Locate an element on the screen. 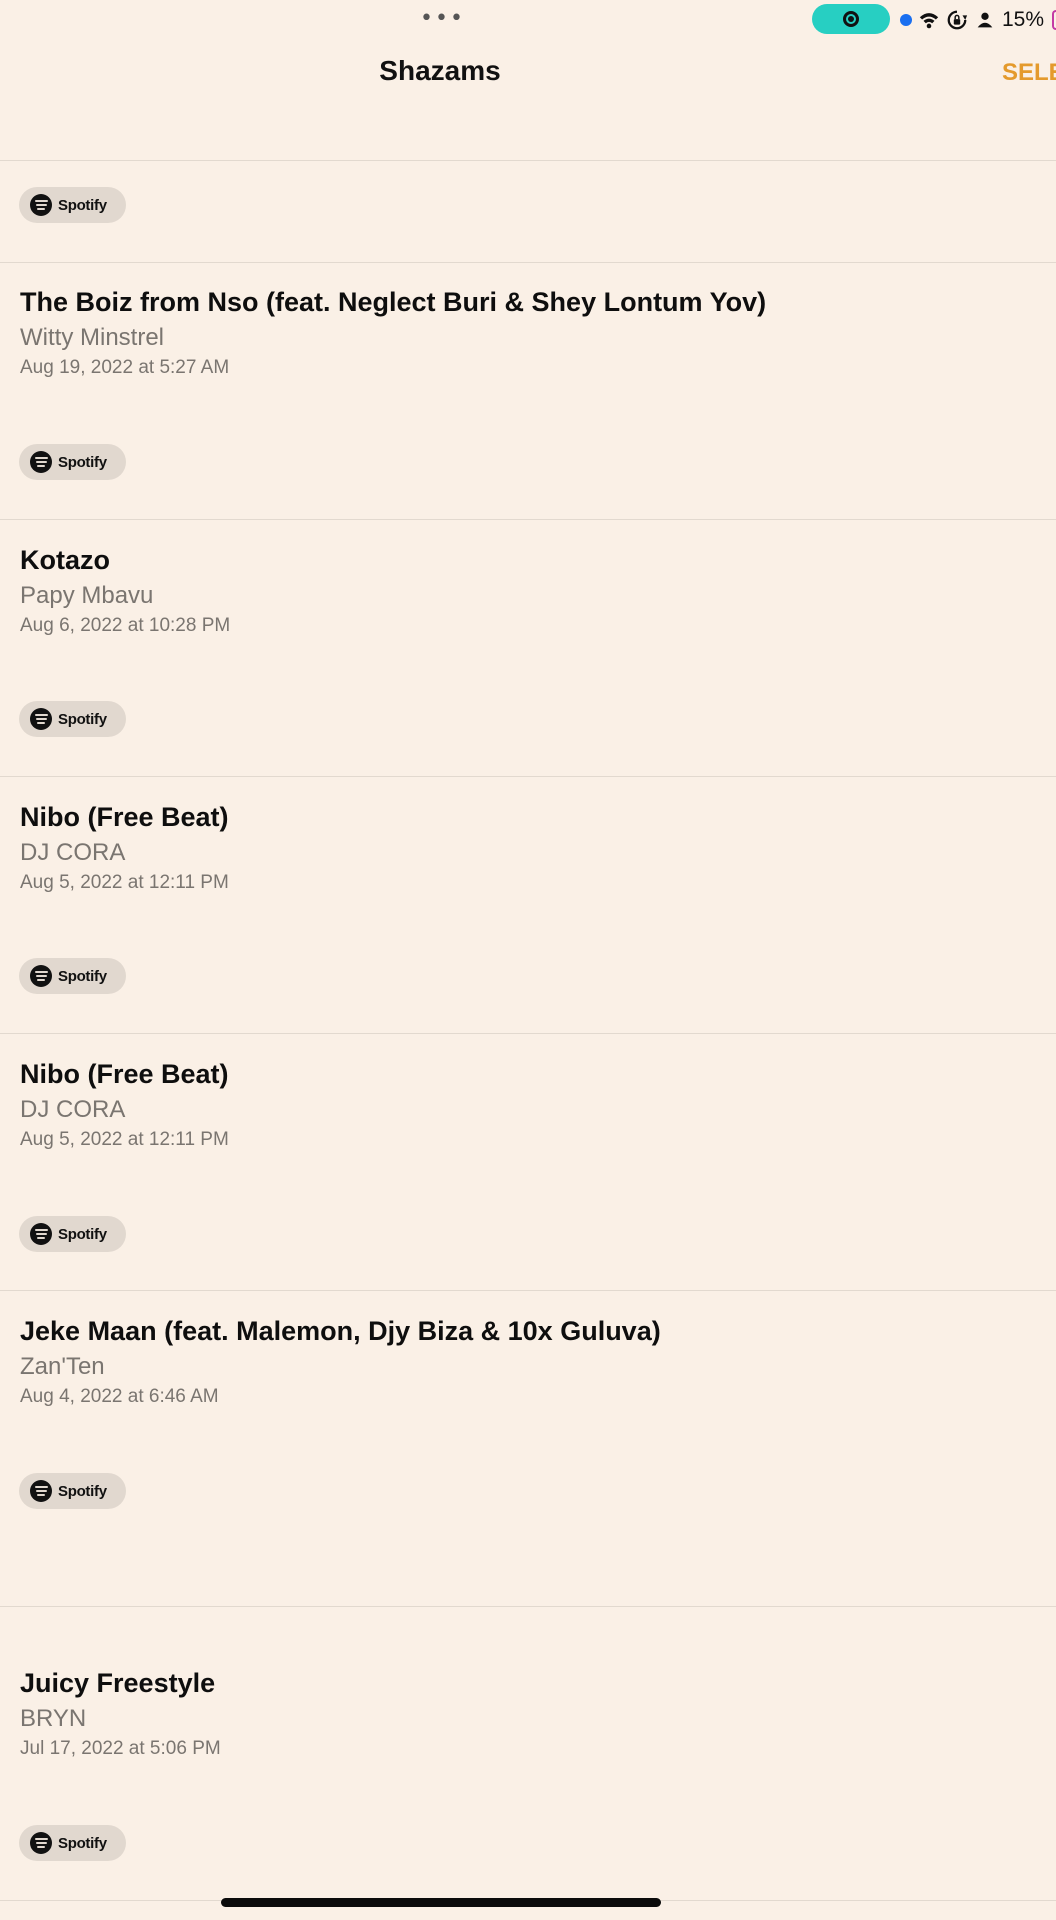 The height and width of the screenshot is (1920, 1056). screen-record-icon is located at coordinates (851, 19).